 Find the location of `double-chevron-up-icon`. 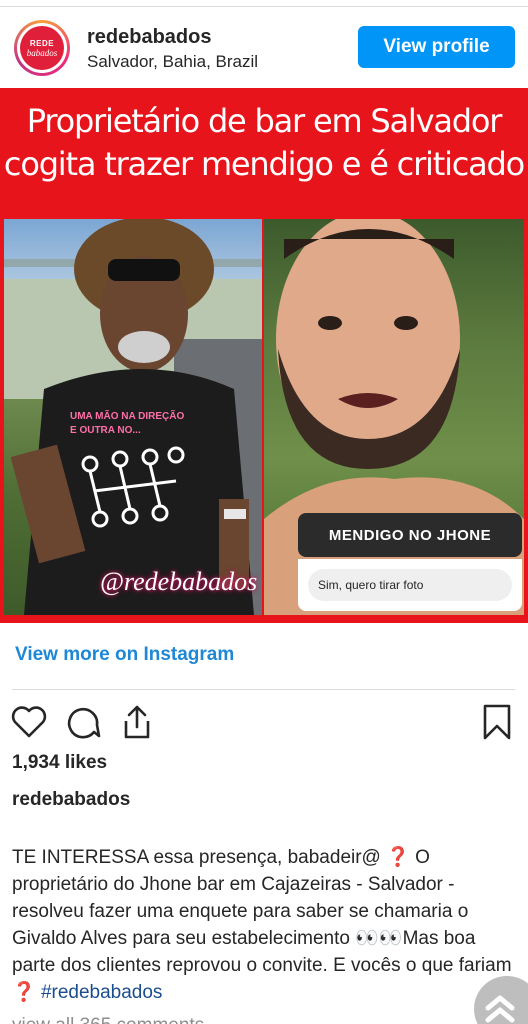

double-chevron-up-icon is located at coordinates (500, 1009).